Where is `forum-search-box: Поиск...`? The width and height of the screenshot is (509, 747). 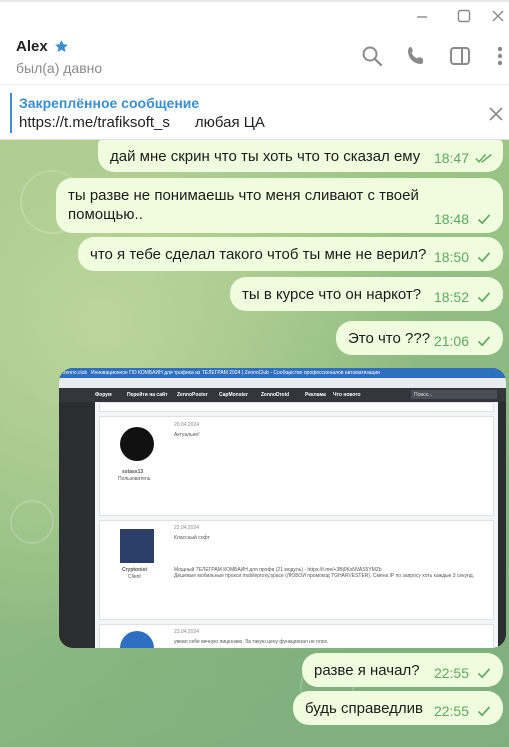 forum-search-box: Поиск... is located at coordinates (454, 394).